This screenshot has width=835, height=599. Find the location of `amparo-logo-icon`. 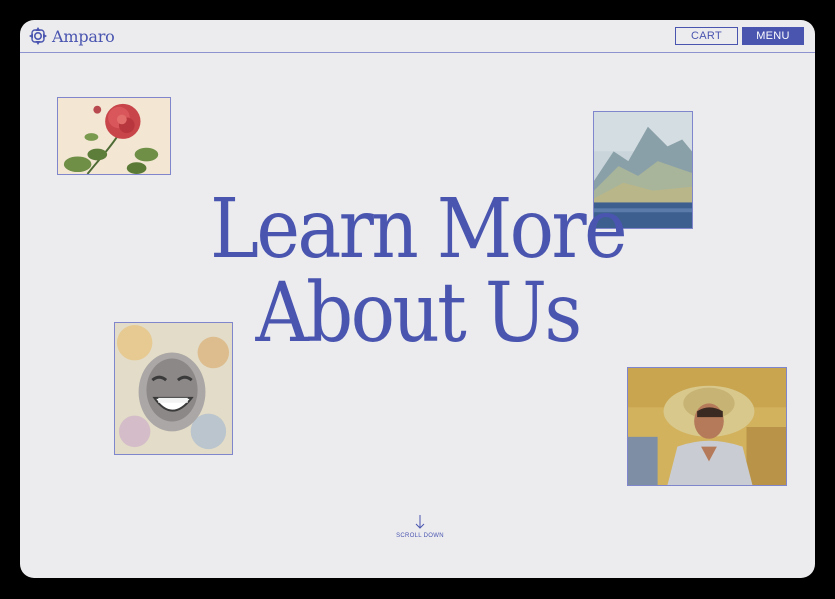

amparo-logo-icon is located at coordinates (38, 36).